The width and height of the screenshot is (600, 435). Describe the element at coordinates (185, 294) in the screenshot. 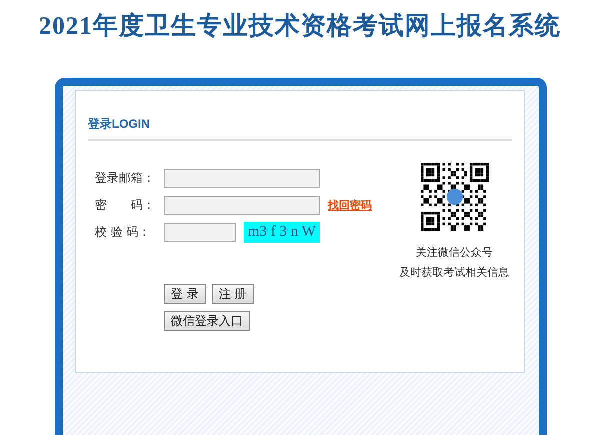

I see `login-button: 登 录` at that location.